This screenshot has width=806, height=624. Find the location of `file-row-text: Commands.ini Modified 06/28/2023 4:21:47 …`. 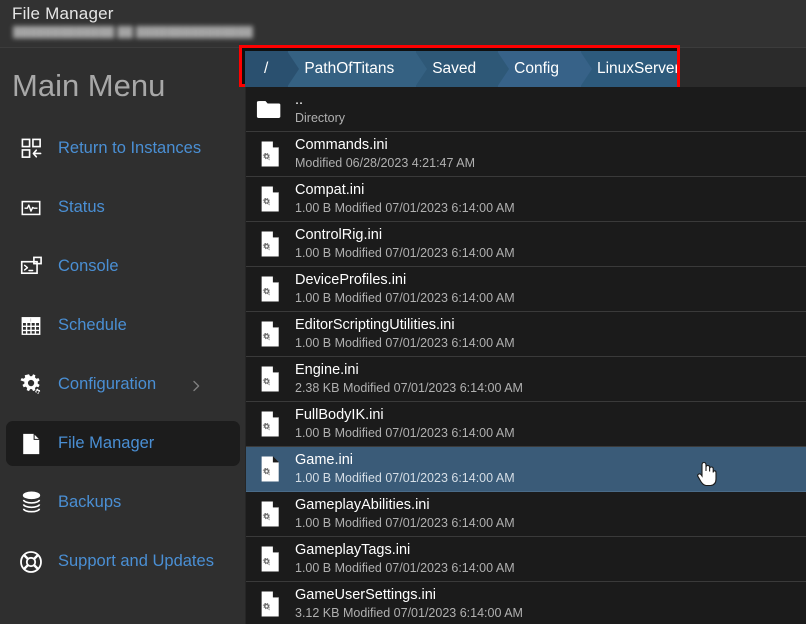

file-row-text: Commands.ini Modified 06/28/2023 4:21:47 … is located at coordinates (385, 154).